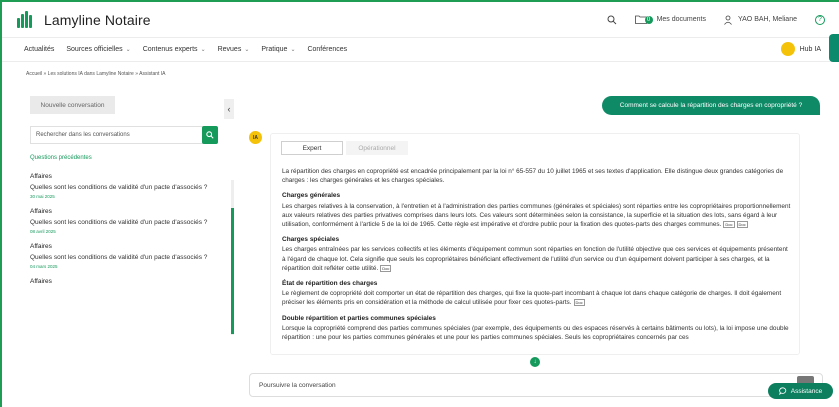  What do you see at coordinates (312, 148) in the screenshot?
I see `tab-expert: Expert` at bounding box center [312, 148].